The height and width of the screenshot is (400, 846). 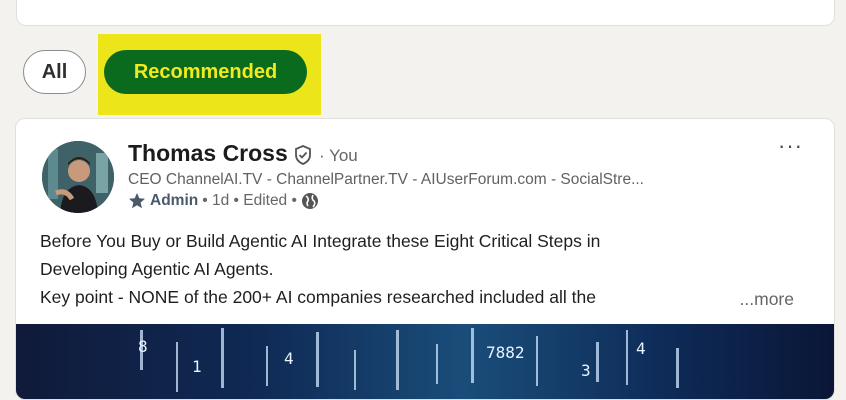 What do you see at coordinates (143, 346) in the screenshot?
I see `code-glyph: 8` at bounding box center [143, 346].